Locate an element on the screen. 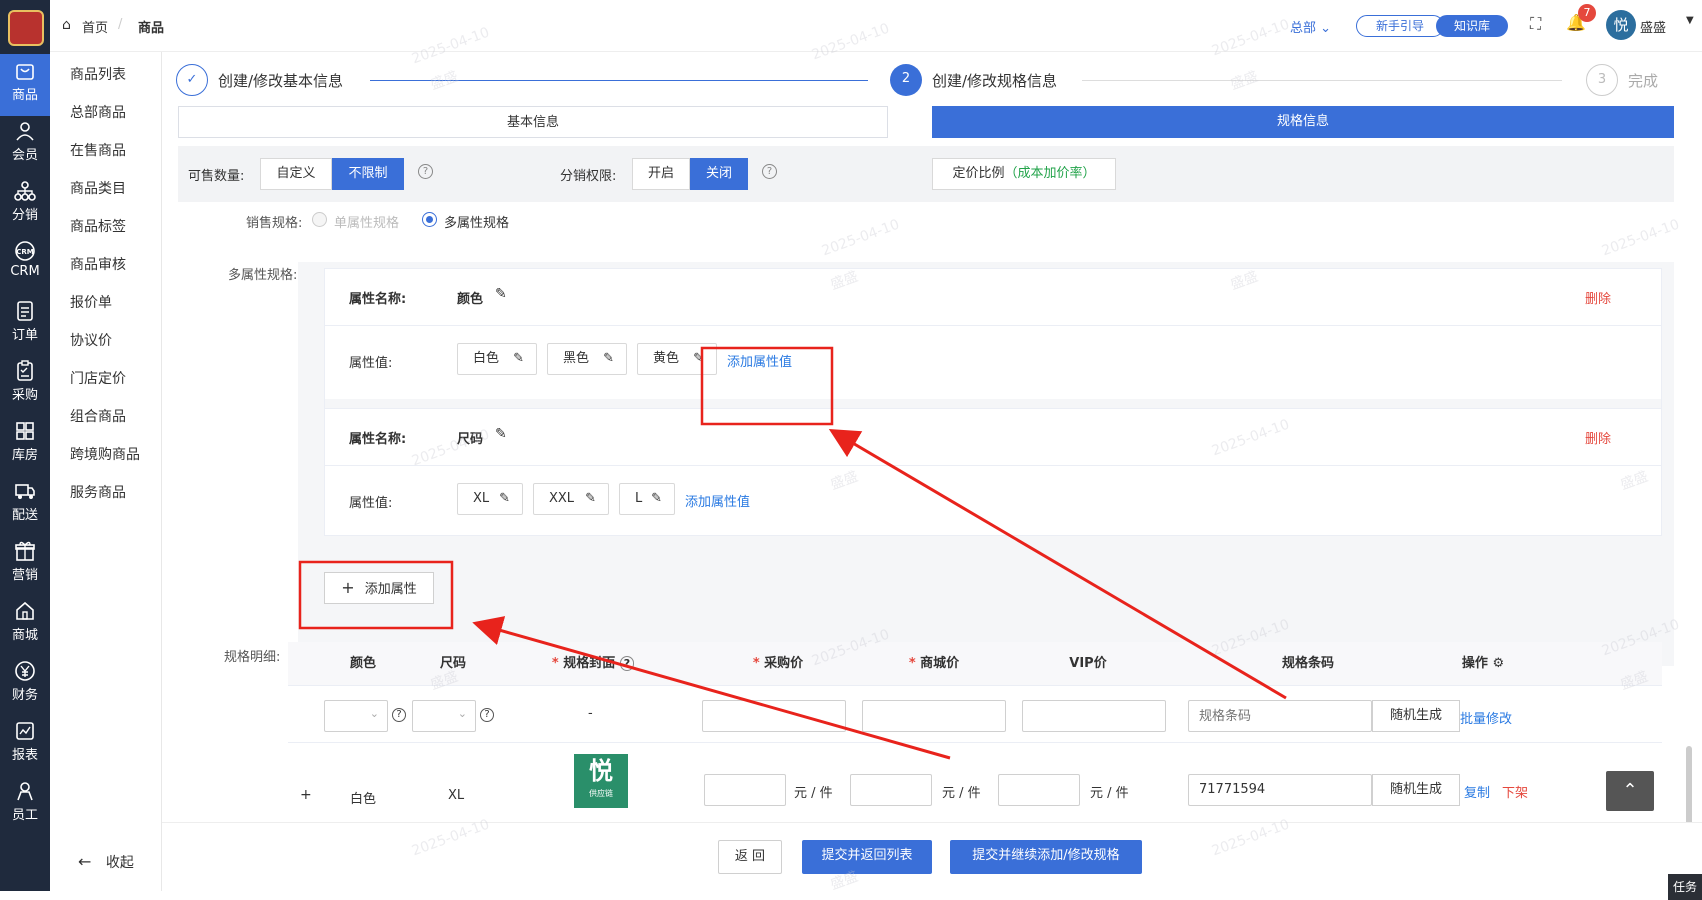  rail-item-distribution: 分销 is located at coordinates (25, 205).